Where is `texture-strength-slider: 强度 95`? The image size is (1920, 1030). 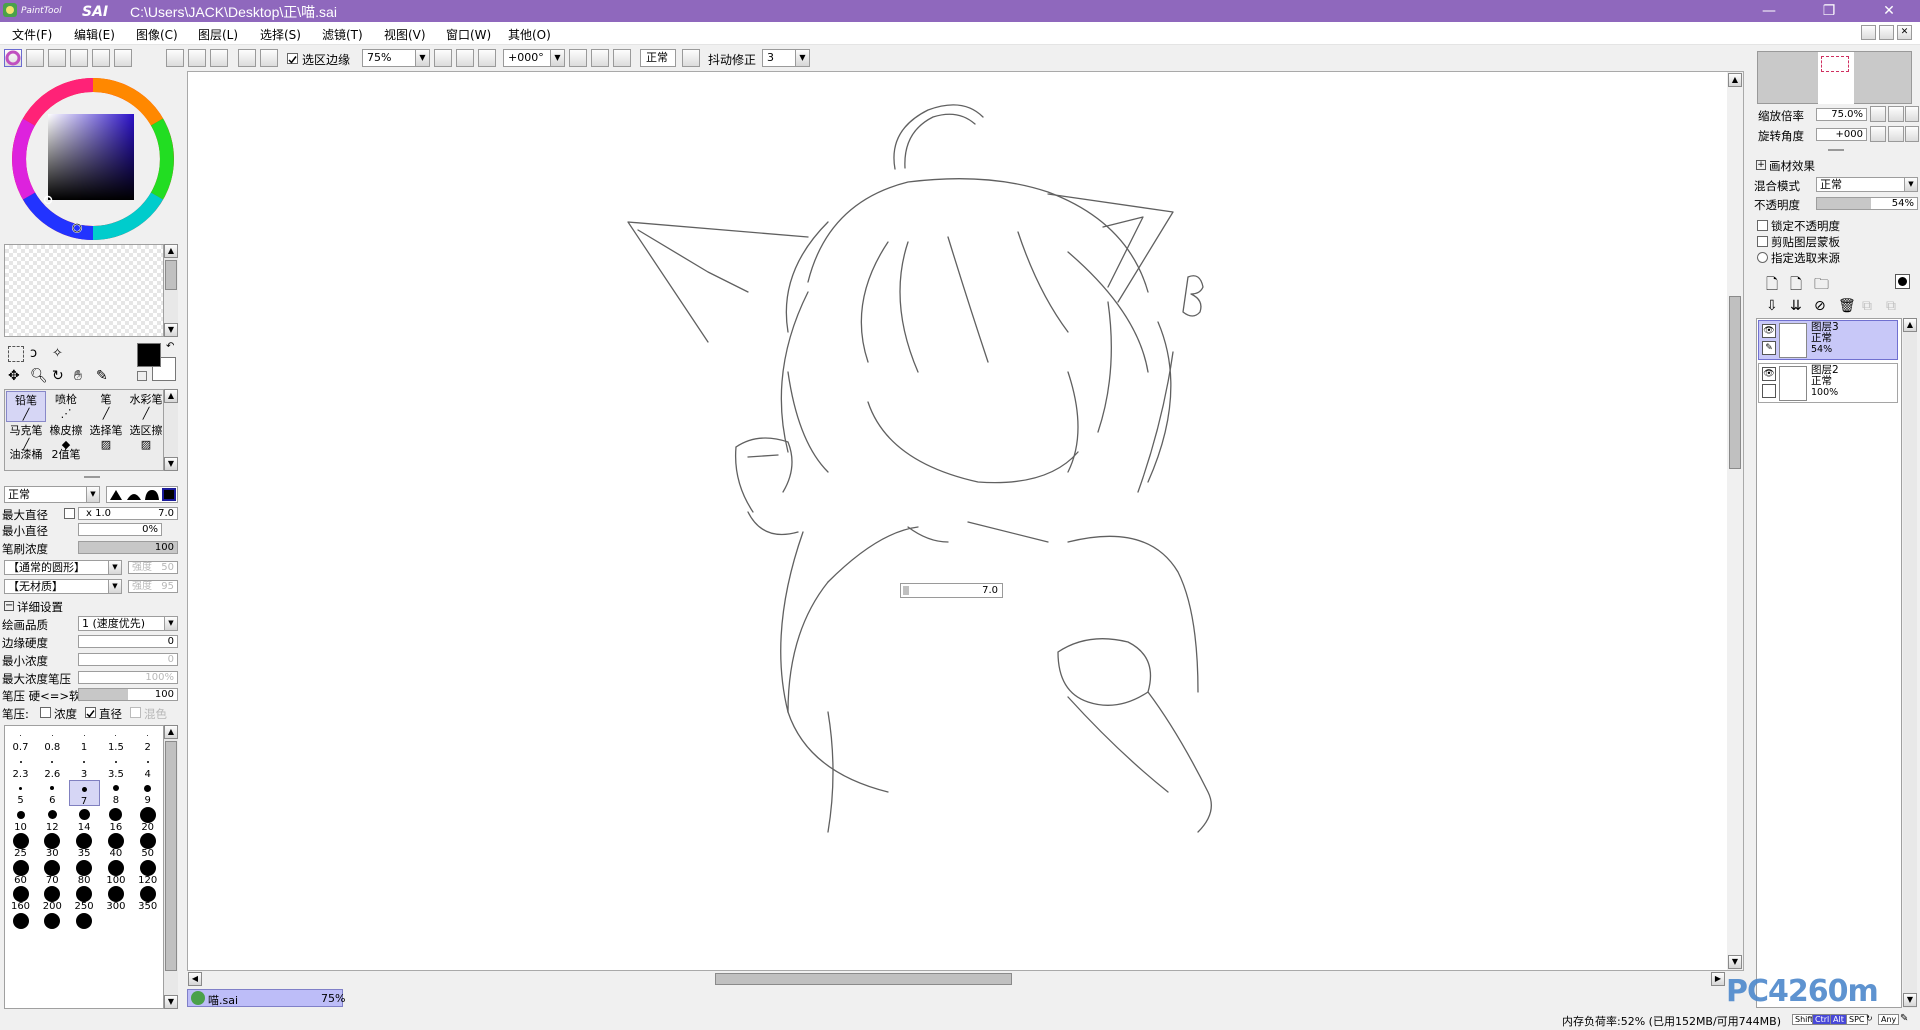
texture-strength-slider: 强度 95 is located at coordinates (153, 586).